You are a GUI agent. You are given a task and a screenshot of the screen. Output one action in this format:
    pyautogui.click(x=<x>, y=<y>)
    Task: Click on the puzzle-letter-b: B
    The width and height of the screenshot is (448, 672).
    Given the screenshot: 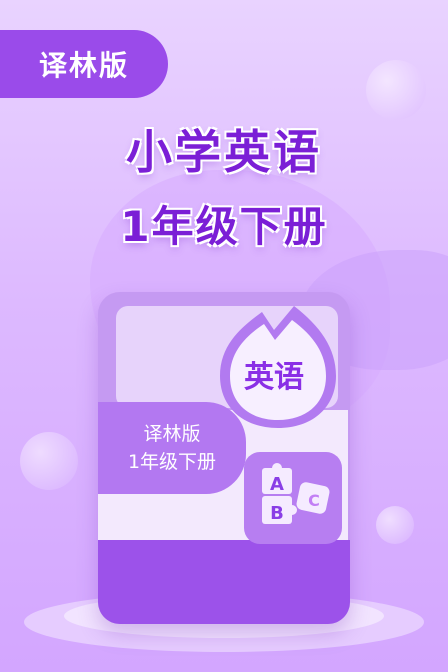 What is the action you would take?
    pyautogui.click(x=277, y=513)
    